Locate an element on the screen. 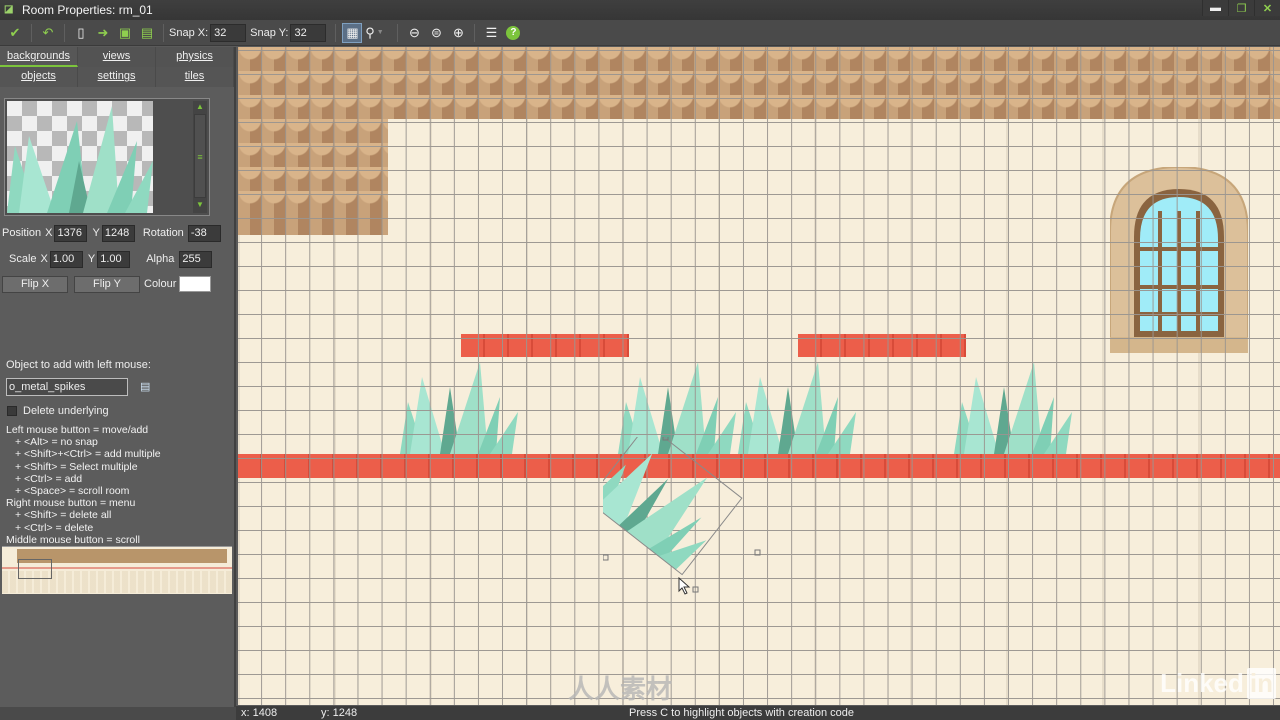 The height and width of the screenshot is (720, 1280). alpha-input: 255 is located at coordinates (196, 259).